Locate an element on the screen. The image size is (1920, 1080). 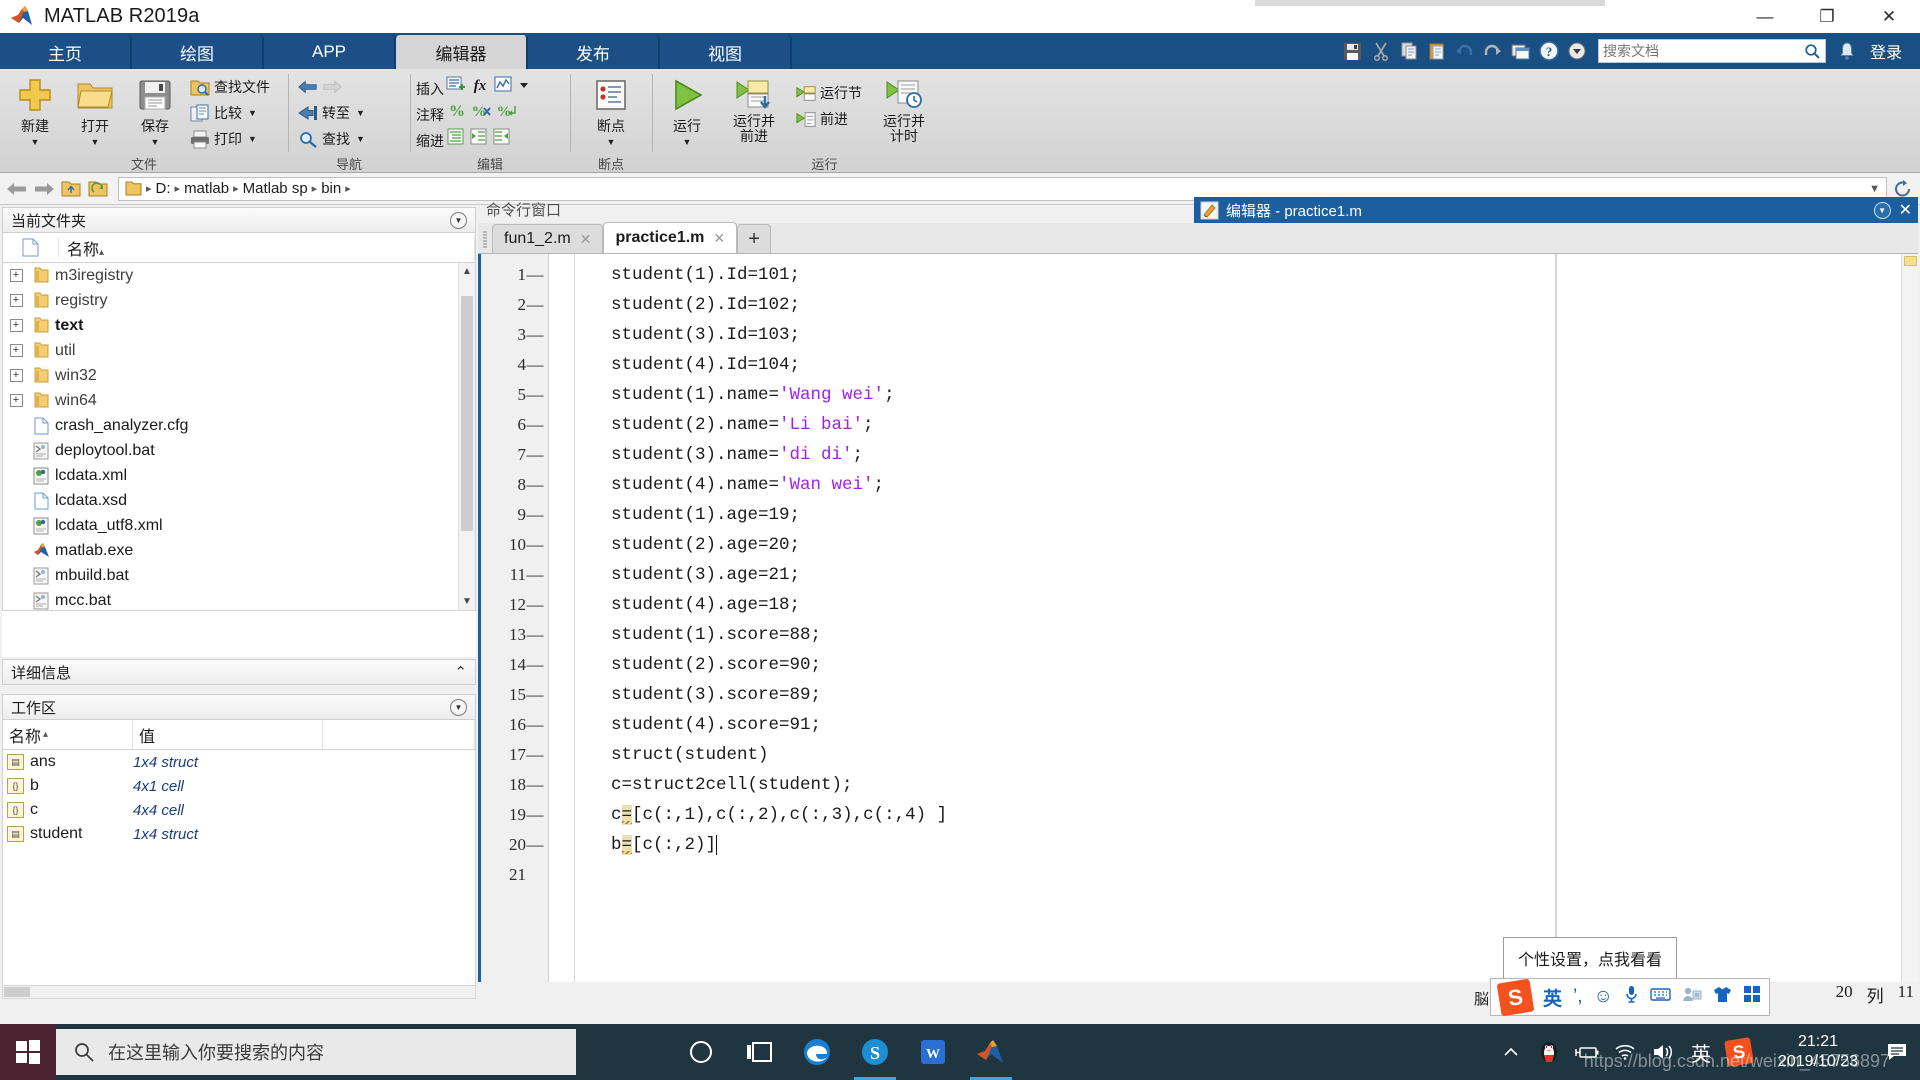
new-button: 新建 ▼ is located at coordinates (35, 109).